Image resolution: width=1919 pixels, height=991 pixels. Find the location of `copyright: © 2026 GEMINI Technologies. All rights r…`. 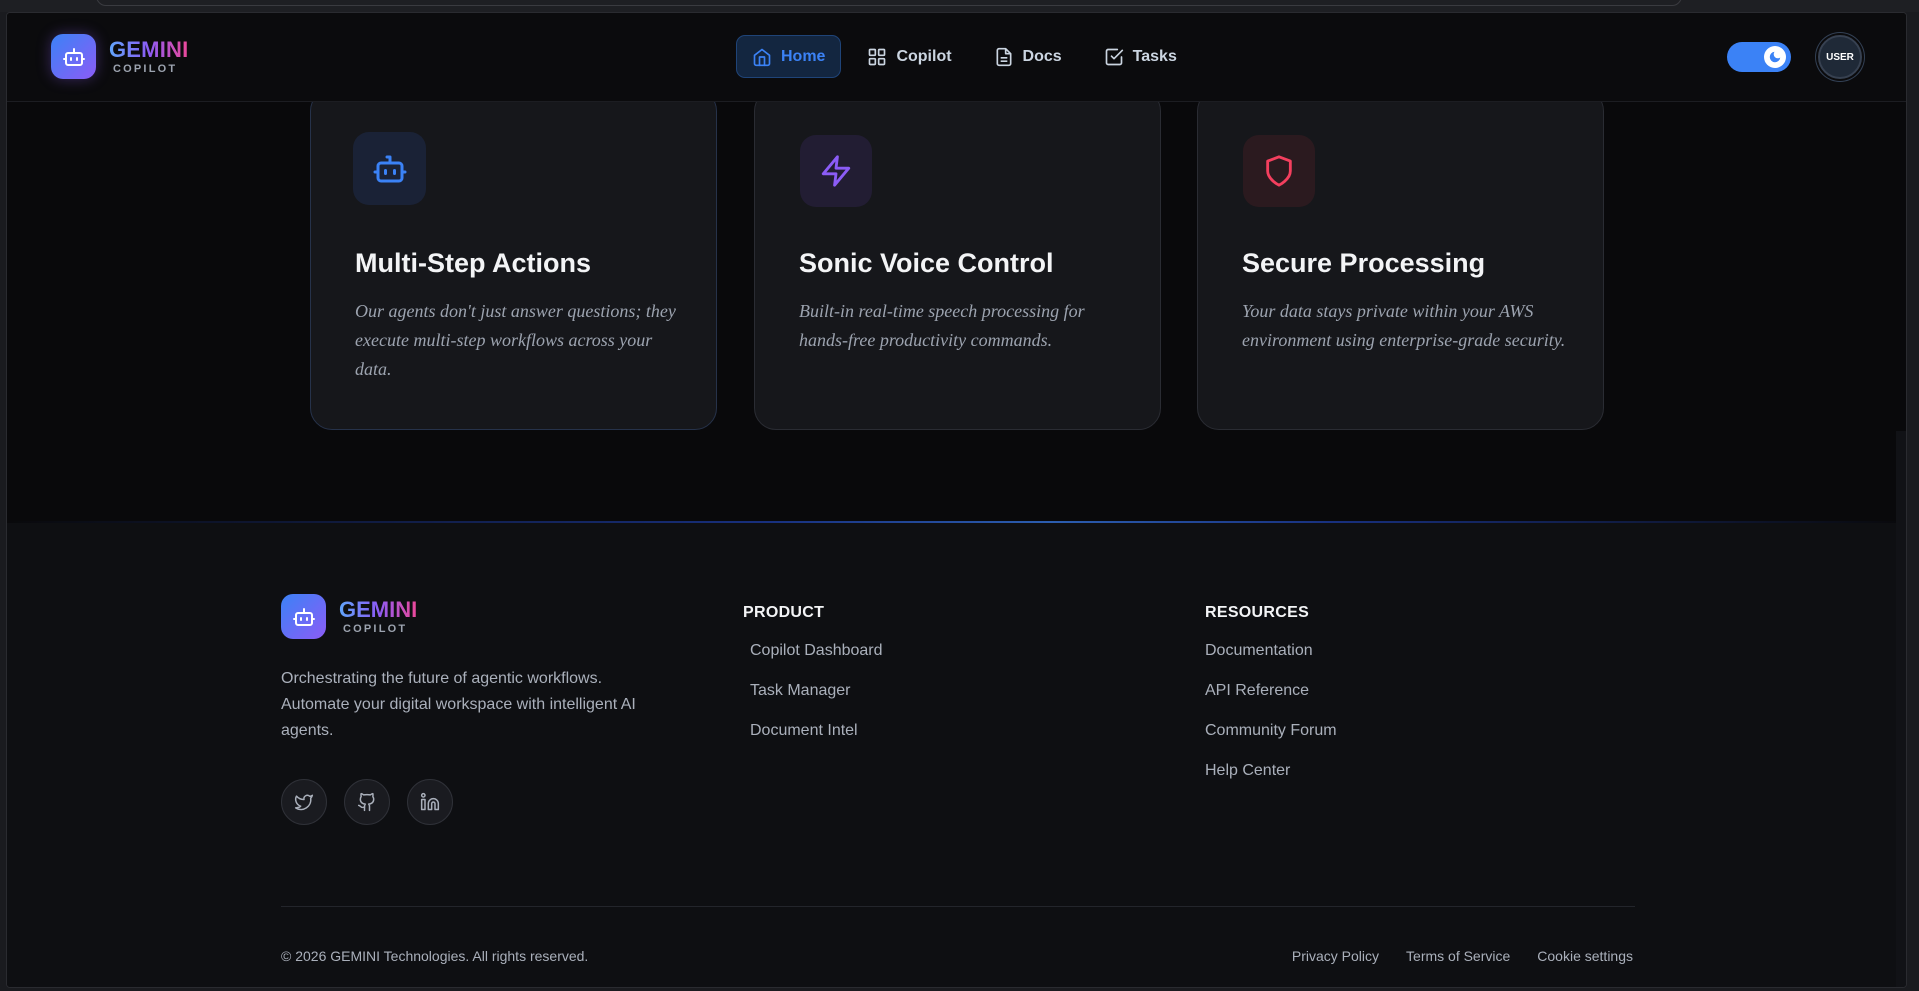

copyright: © 2026 GEMINI Technologies. All rights r… is located at coordinates (435, 956).